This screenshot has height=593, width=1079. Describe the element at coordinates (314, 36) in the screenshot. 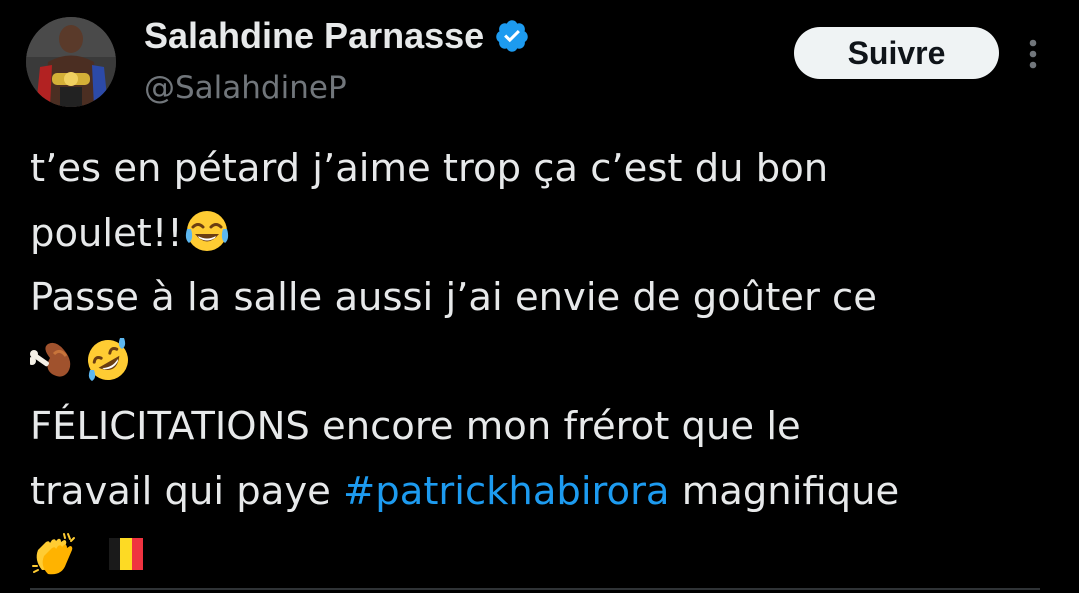

I see `author-name: Salahdine Parnasse` at that location.